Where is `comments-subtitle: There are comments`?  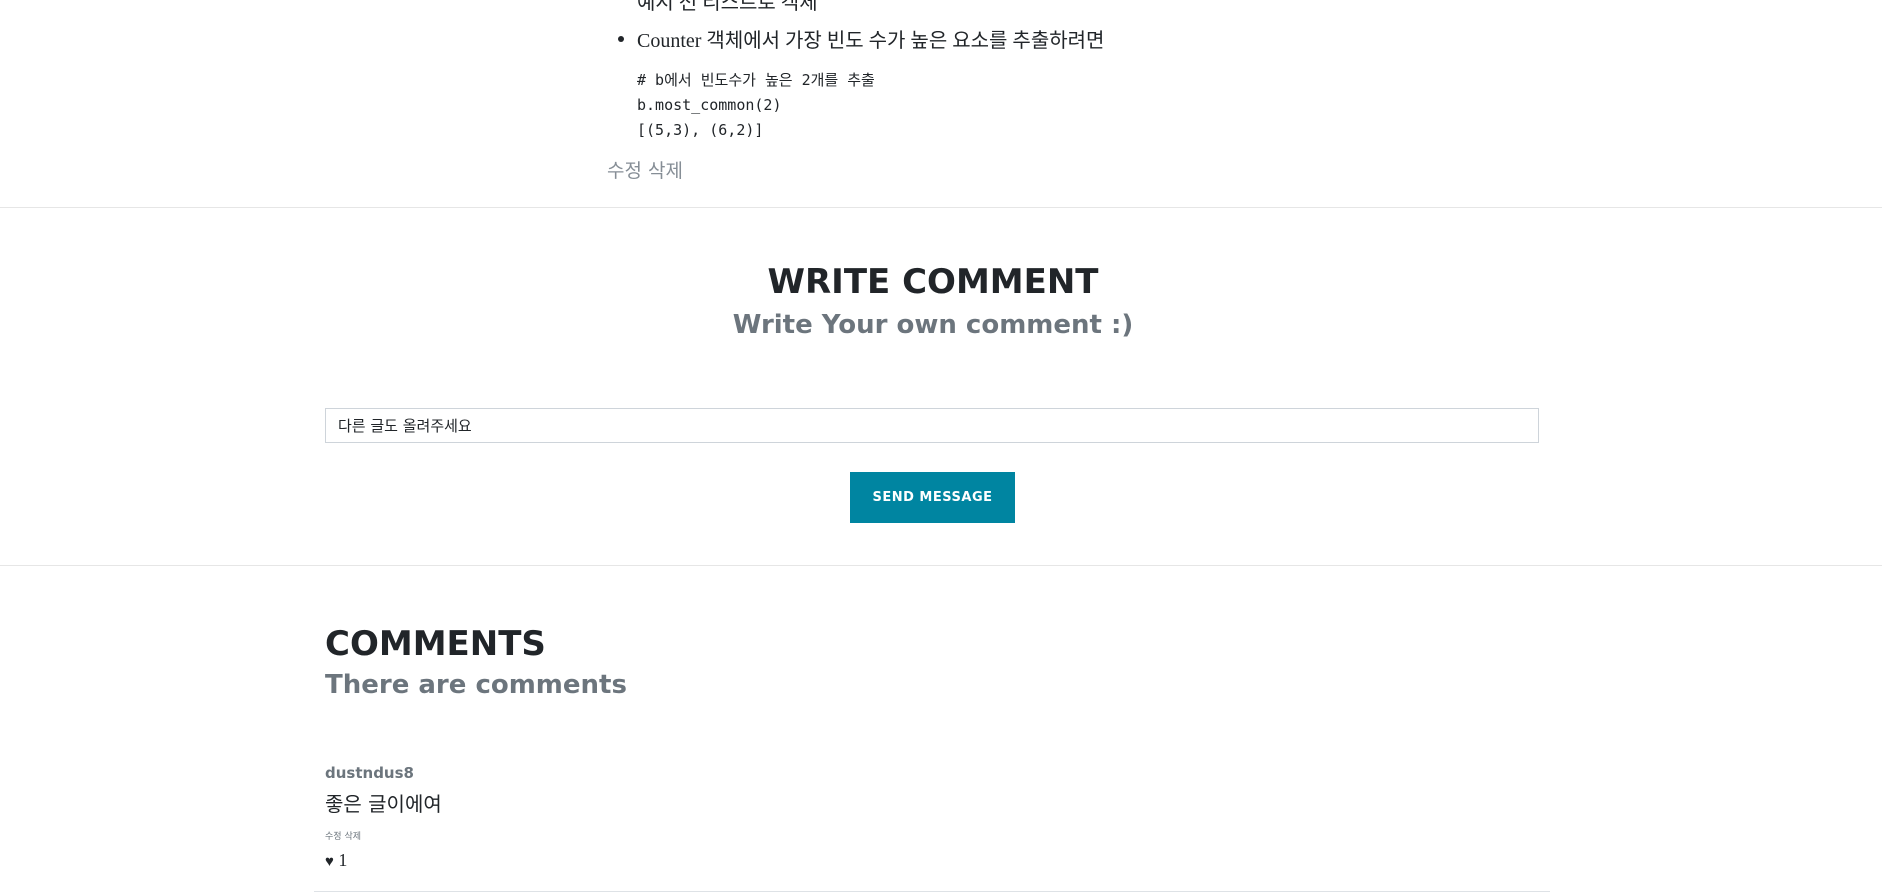
comments-subtitle: There are comments is located at coordinates (476, 685).